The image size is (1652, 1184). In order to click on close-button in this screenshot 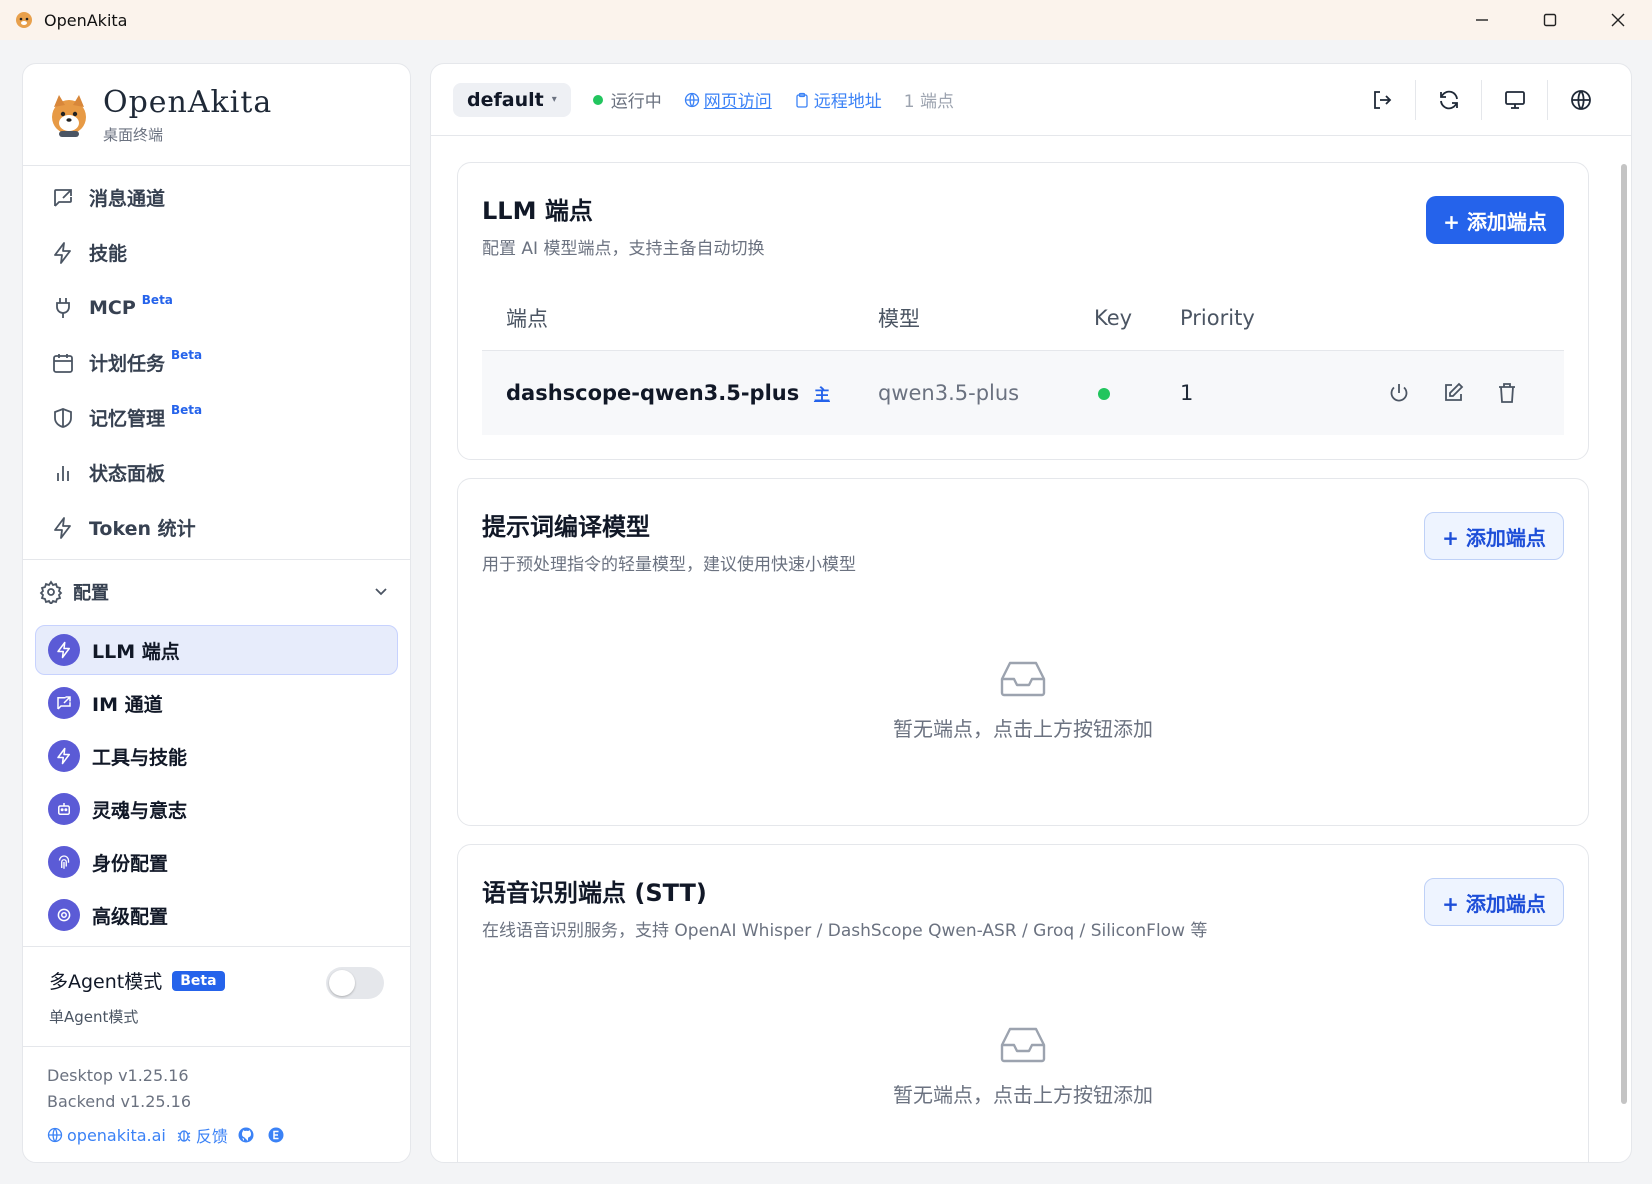, I will do `click(1618, 20)`.